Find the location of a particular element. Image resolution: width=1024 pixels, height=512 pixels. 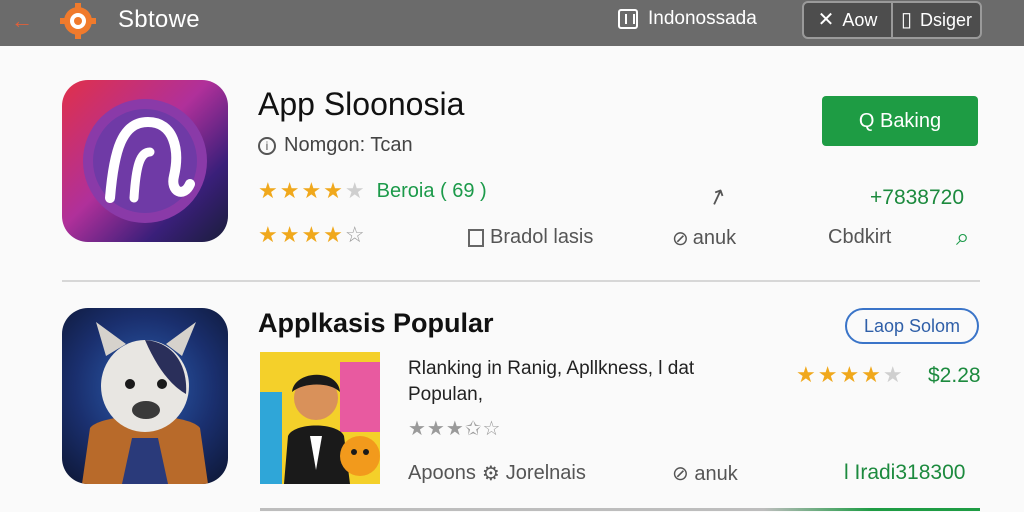

store-title: Sbtowe is located at coordinates (159, 19).